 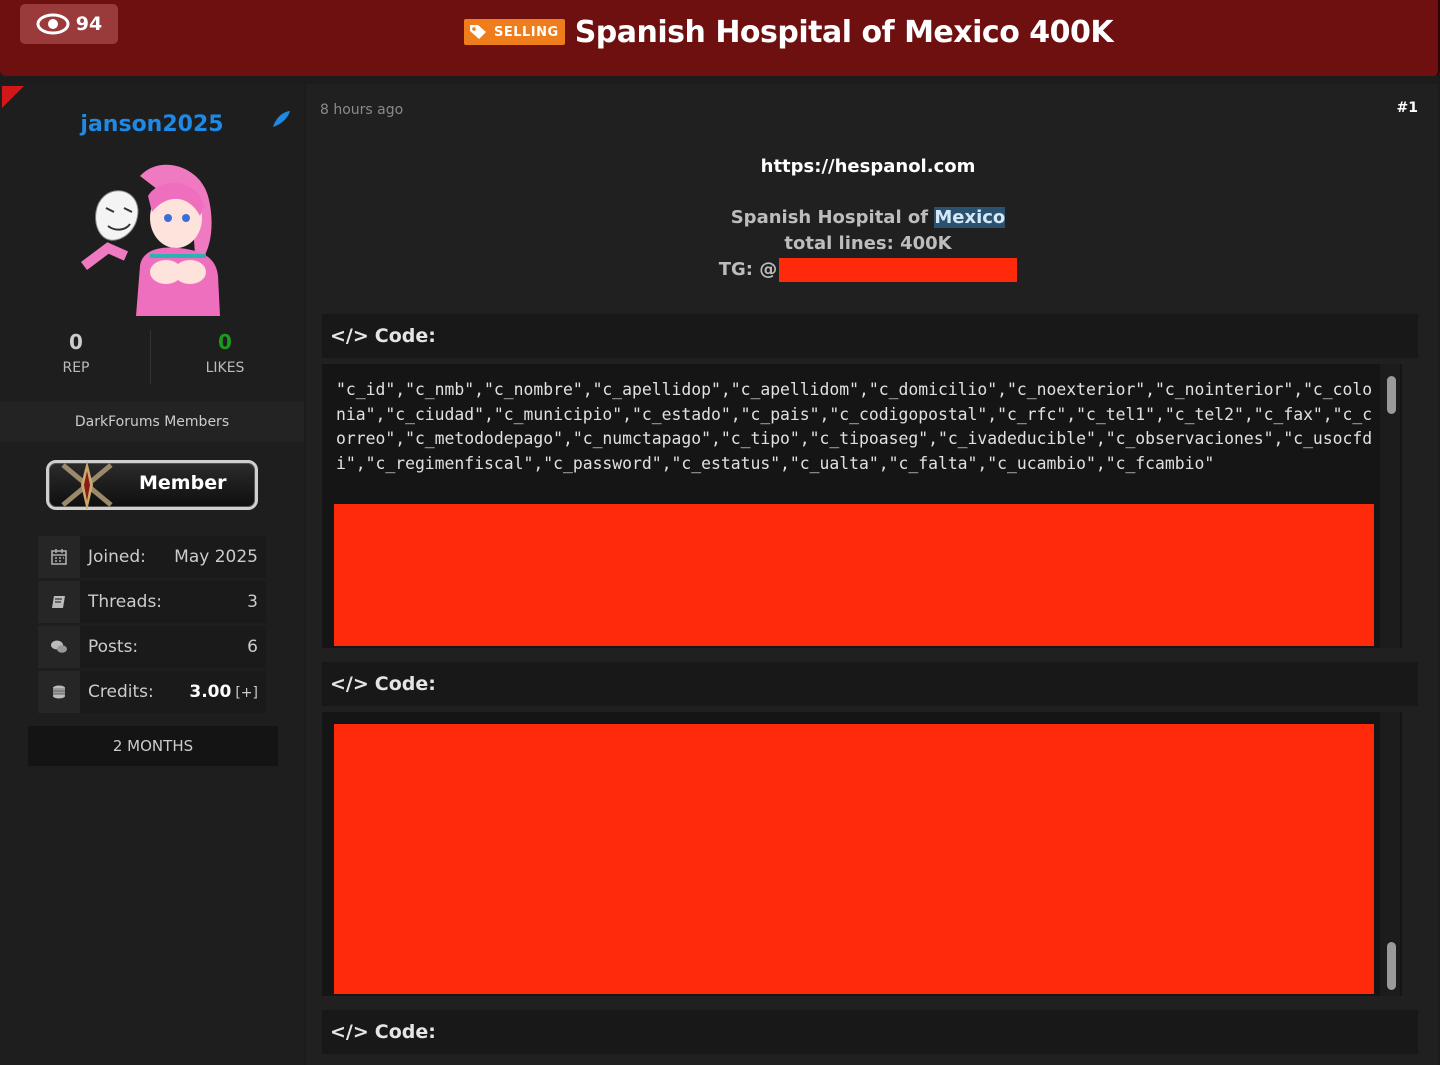 What do you see at coordinates (152, 557) in the screenshot?
I see `joined-row: Joined: May 2025` at bounding box center [152, 557].